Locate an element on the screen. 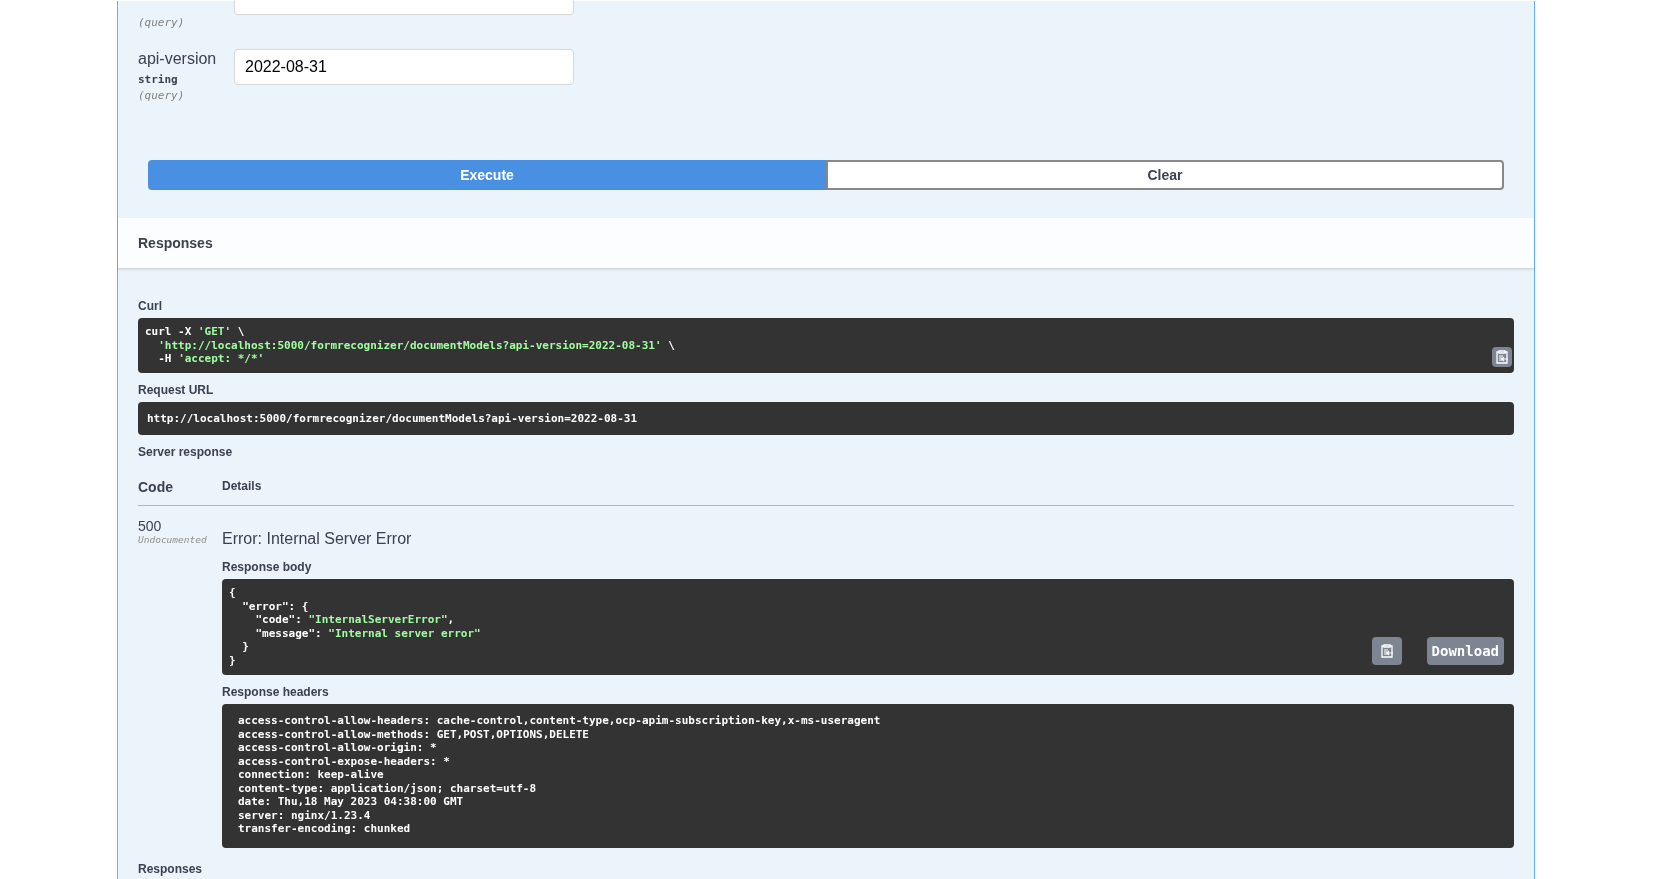 This screenshot has height=879, width=1672. error-title: Error: Internal Server Error is located at coordinates (317, 539).